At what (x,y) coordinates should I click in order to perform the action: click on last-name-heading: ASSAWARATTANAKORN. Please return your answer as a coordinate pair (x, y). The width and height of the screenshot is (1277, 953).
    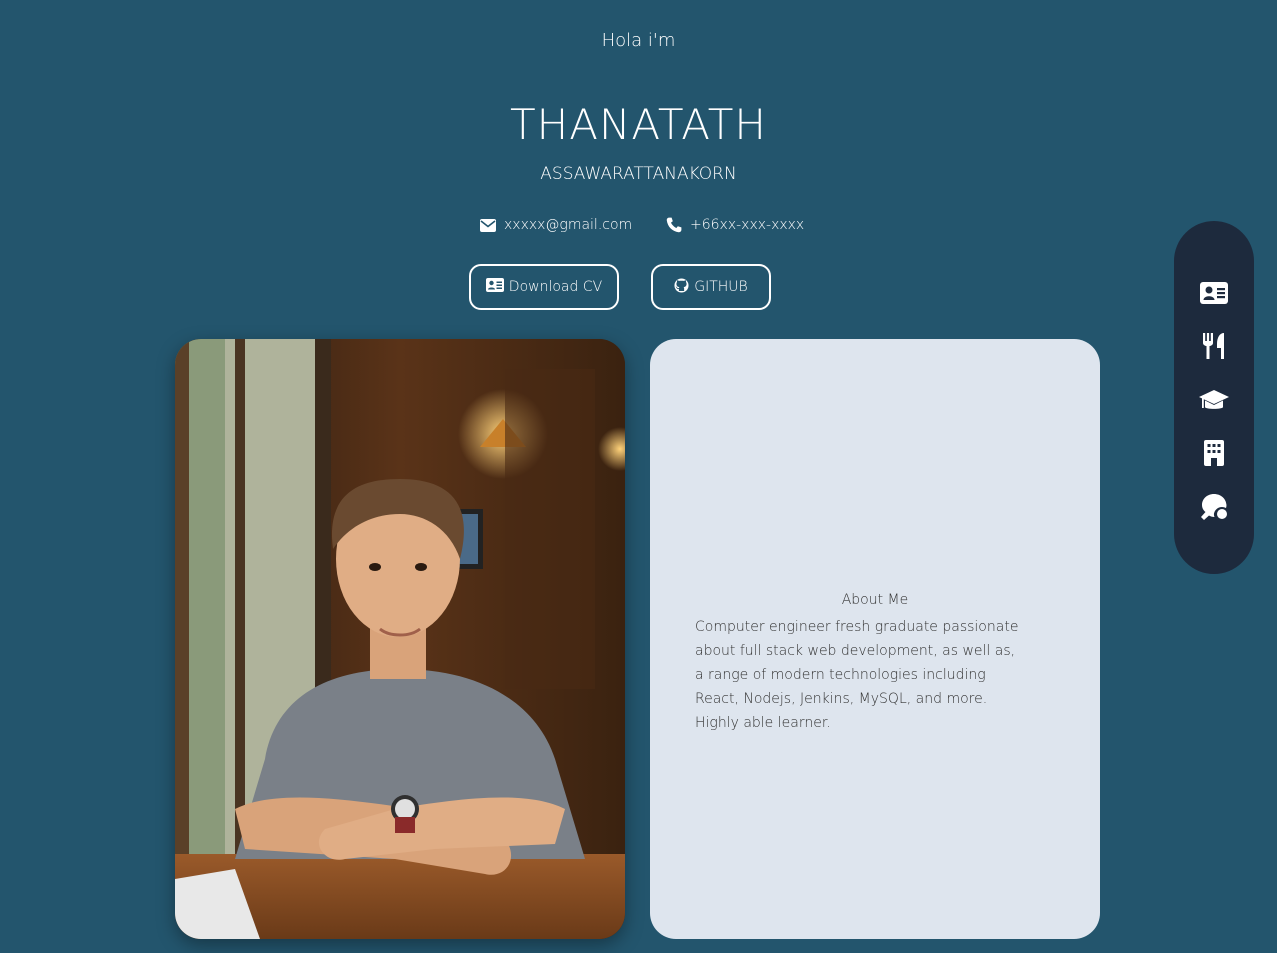
    Looking at the image, I should click on (638, 174).